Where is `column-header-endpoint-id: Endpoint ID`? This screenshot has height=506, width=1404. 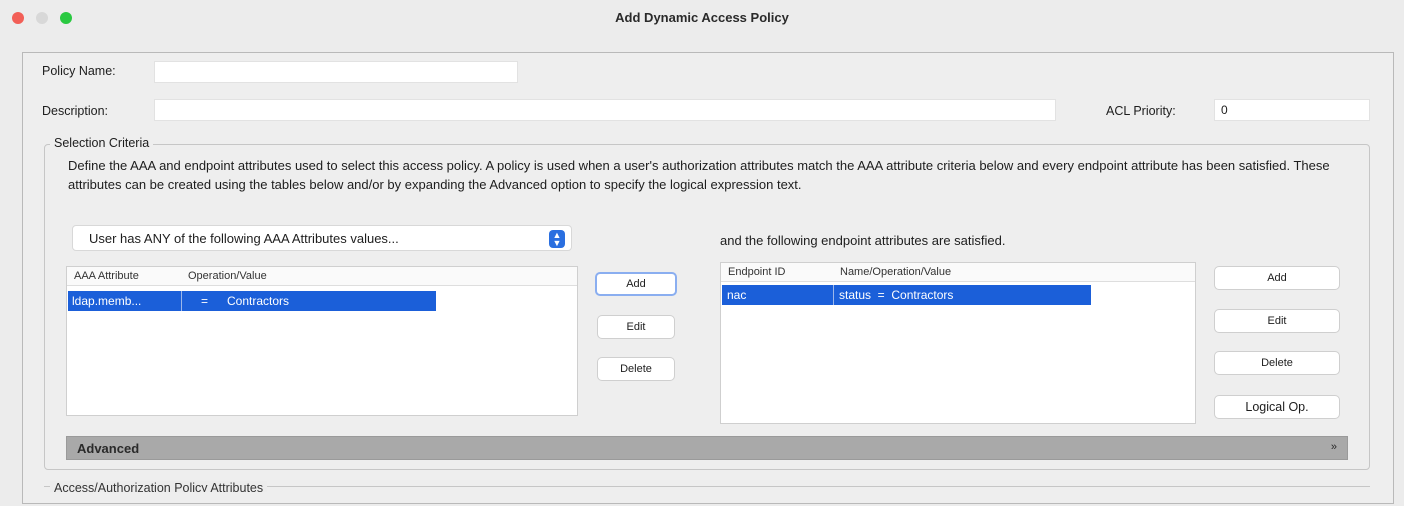 column-header-endpoint-id: Endpoint ID is located at coordinates (756, 272).